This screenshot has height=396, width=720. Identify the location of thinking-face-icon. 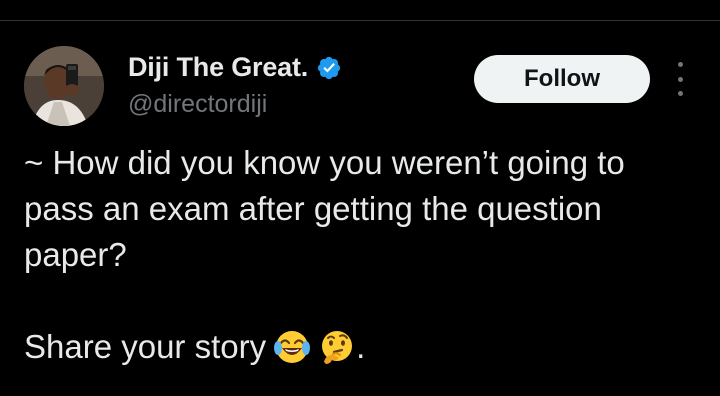
(337, 347).